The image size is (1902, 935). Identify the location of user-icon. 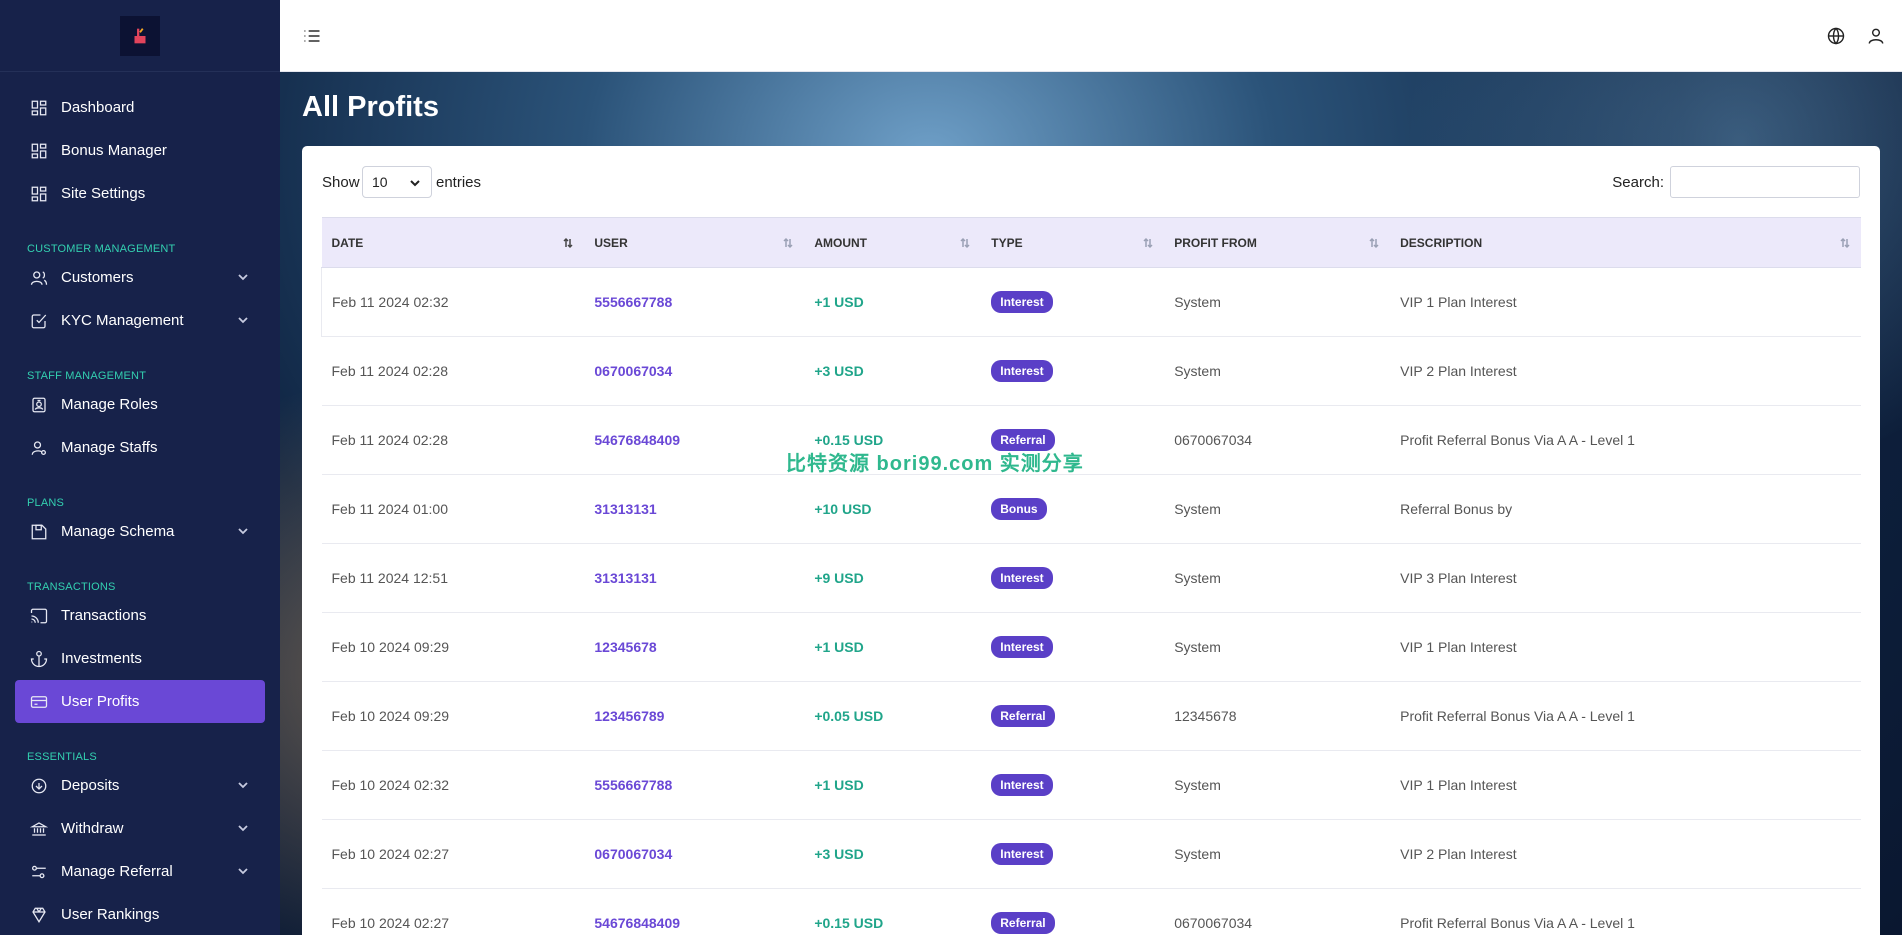
(1876, 36).